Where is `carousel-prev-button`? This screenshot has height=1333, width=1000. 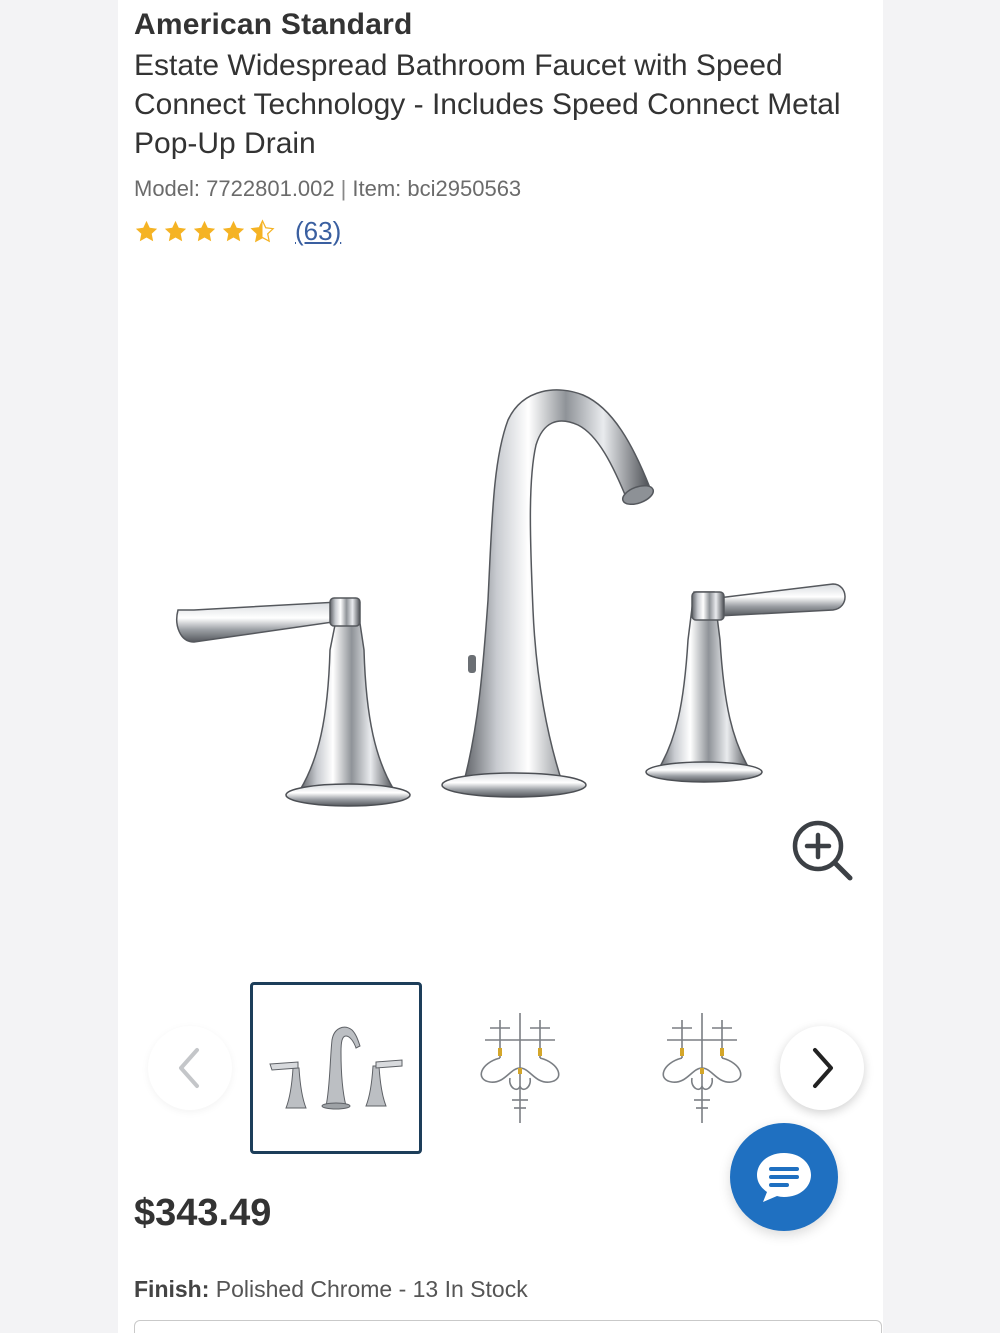
carousel-prev-button is located at coordinates (190, 1068).